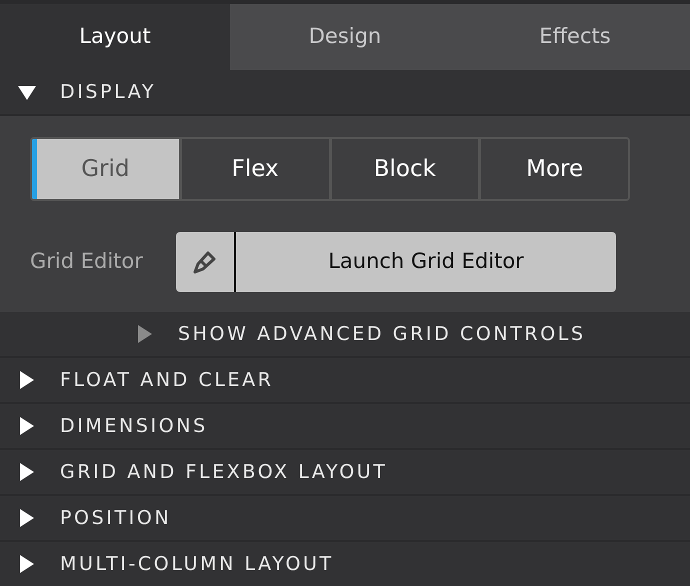 This screenshot has width=690, height=586. I want to click on tab: Effects, so click(575, 37).